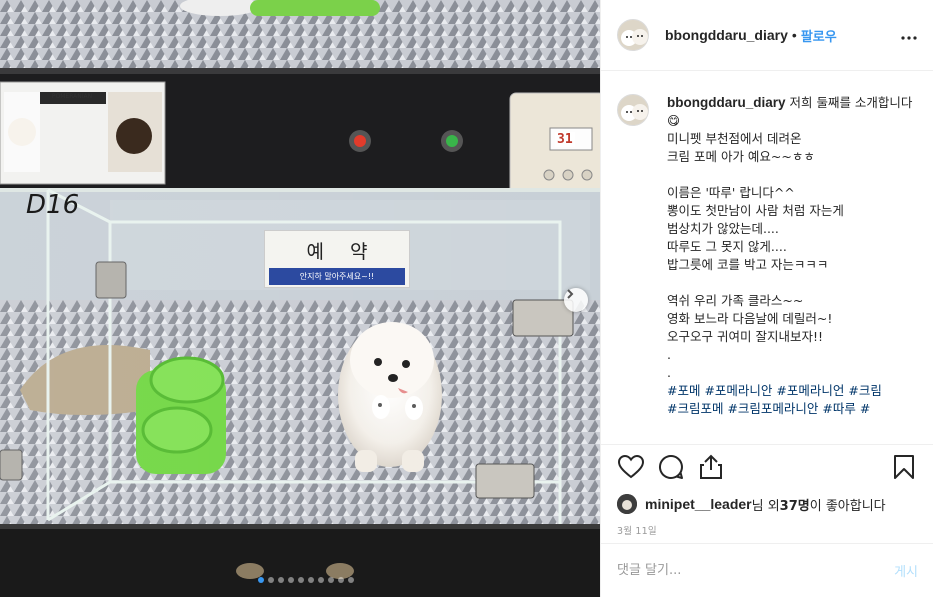 The image size is (933, 597). What do you see at coordinates (767, 530) in the screenshot?
I see `post-date: 3월 11일` at bounding box center [767, 530].